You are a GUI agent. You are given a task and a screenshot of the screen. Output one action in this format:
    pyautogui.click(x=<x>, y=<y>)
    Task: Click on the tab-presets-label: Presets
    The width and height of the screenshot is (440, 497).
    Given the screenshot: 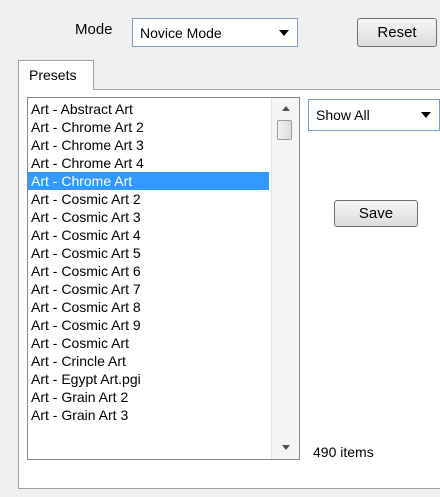 What is the action you would take?
    pyautogui.click(x=53, y=75)
    